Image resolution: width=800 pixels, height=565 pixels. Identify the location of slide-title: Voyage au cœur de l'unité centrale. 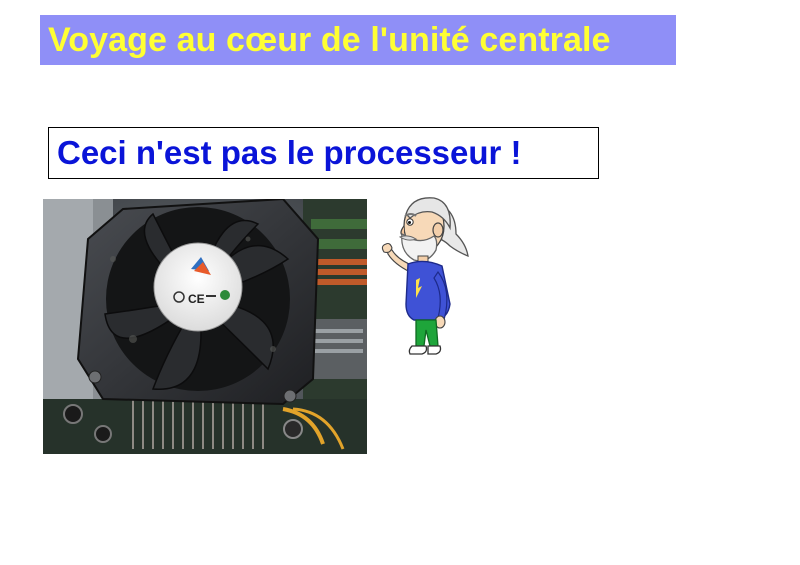
(329, 39).